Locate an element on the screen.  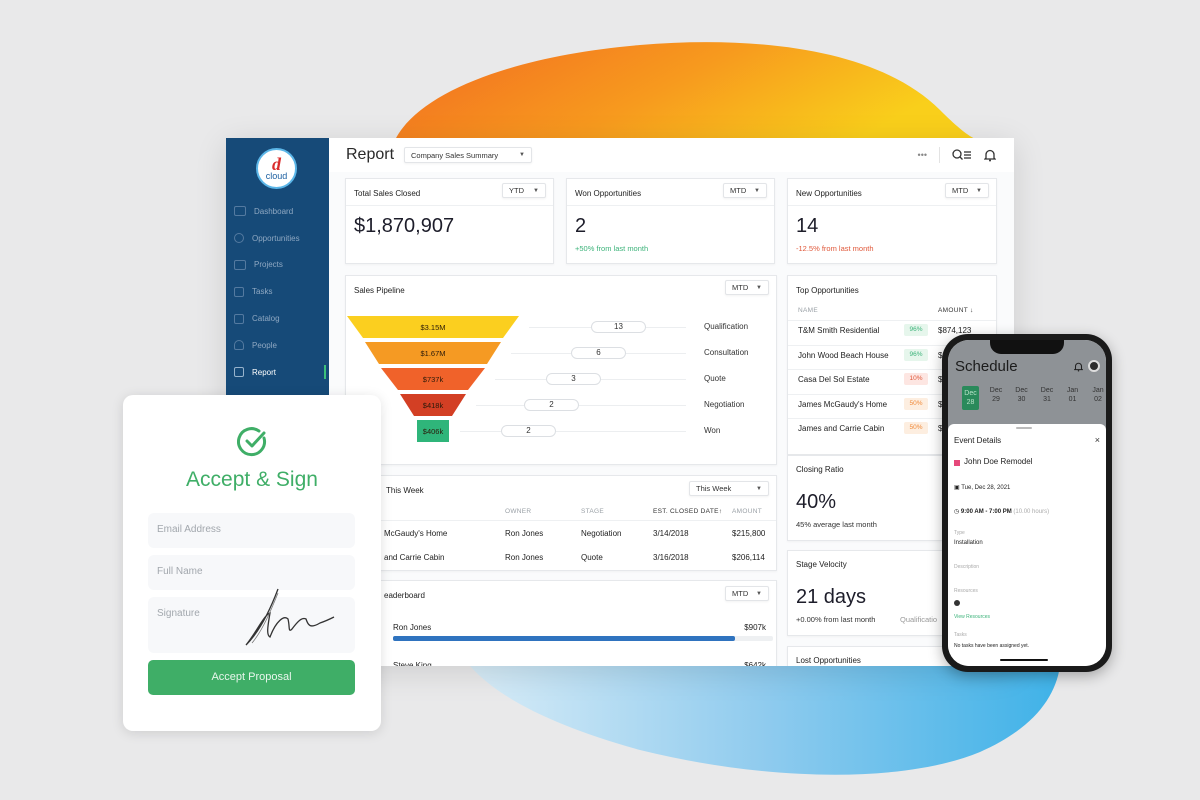
sidebar-item-people: People is located at coordinates (277, 345).